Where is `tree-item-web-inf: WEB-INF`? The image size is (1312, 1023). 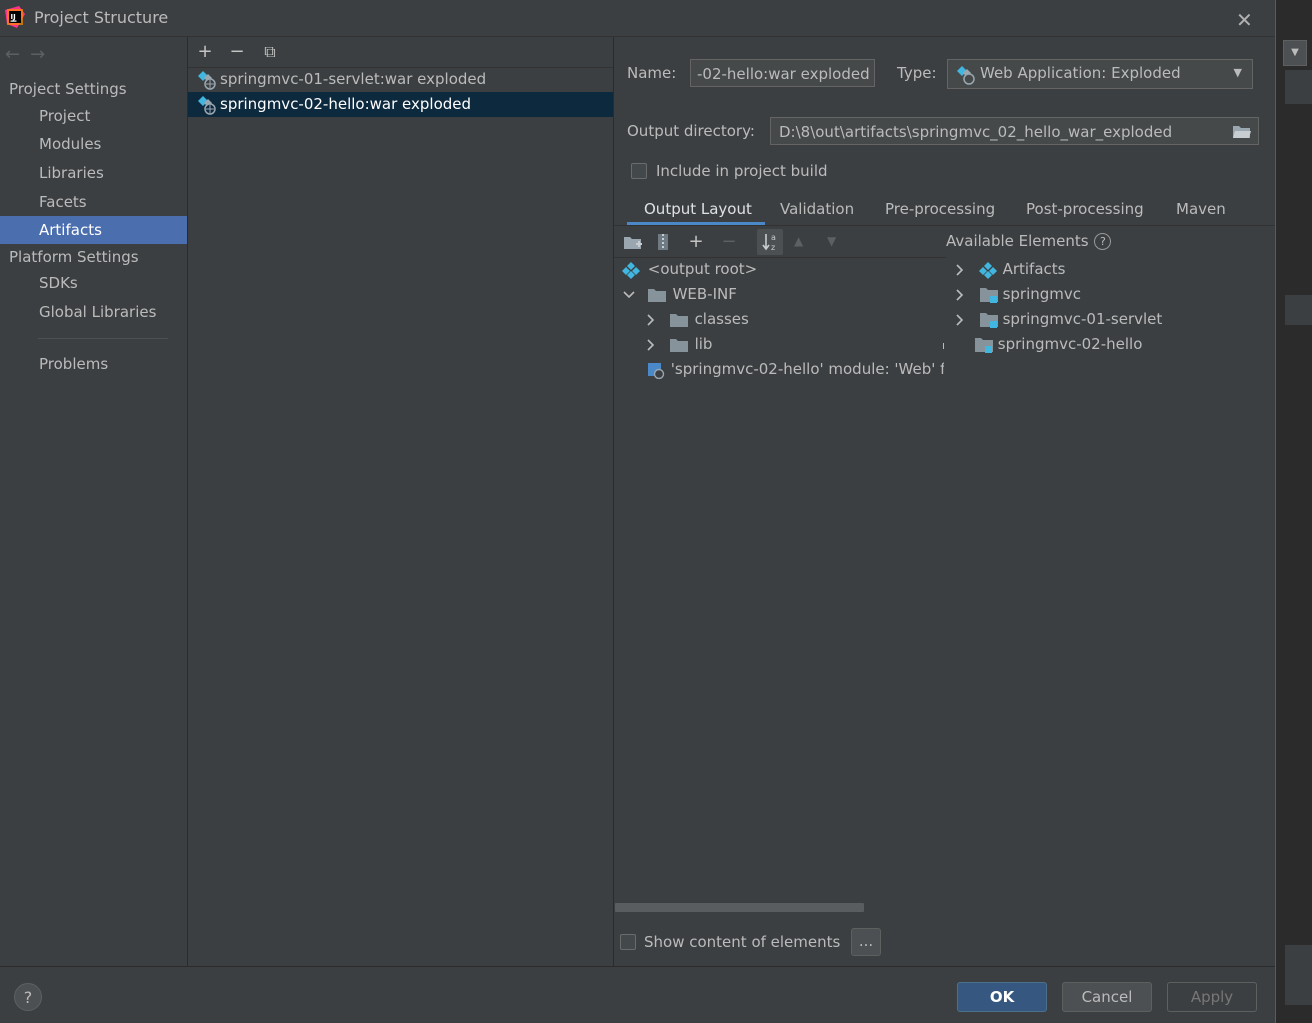
tree-item-web-inf: WEB-INF is located at coordinates (679, 294).